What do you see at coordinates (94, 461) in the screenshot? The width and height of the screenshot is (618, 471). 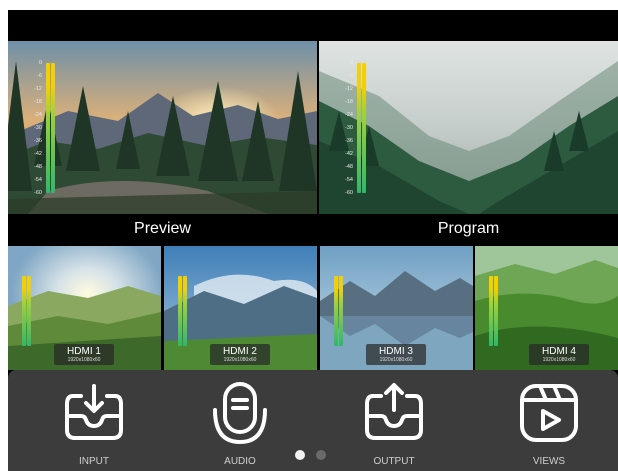 I see `input-label: INPUT` at bounding box center [94, 461].